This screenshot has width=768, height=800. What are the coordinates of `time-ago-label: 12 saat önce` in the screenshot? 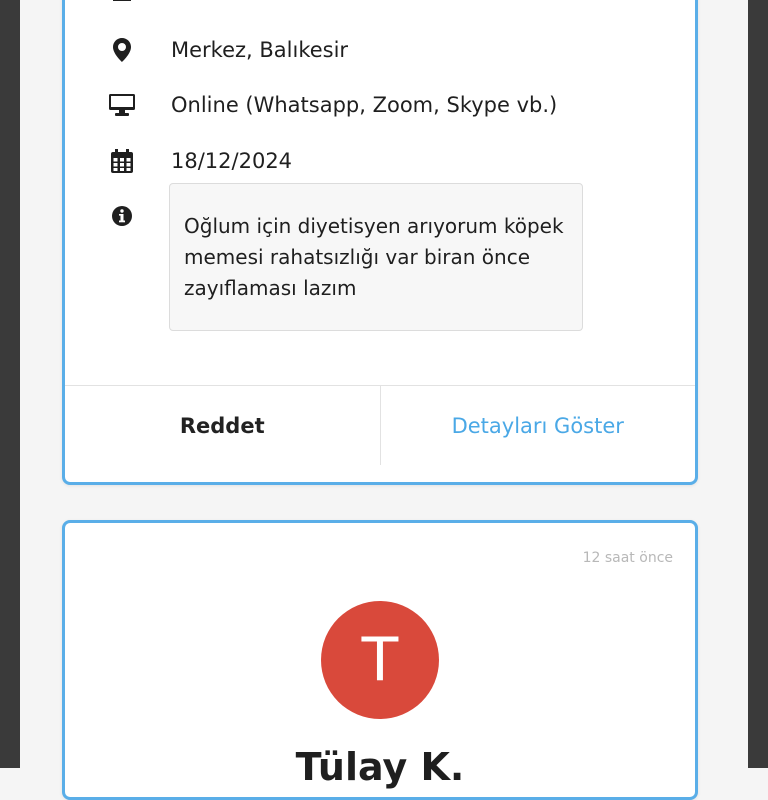 It's located at (627, 558).